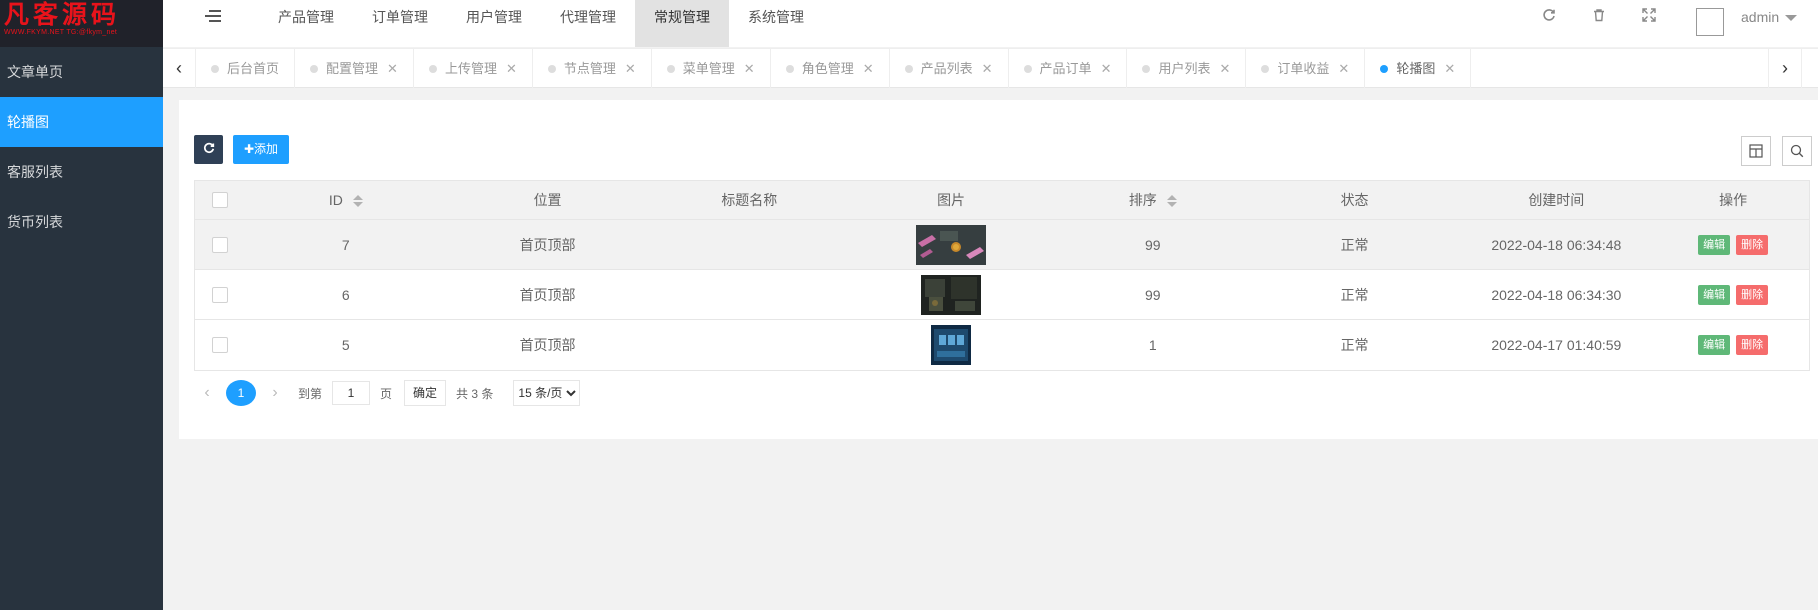  Describe the element at coordinates (215, 69) in the screenshot. I see `tab-dot` at that location.